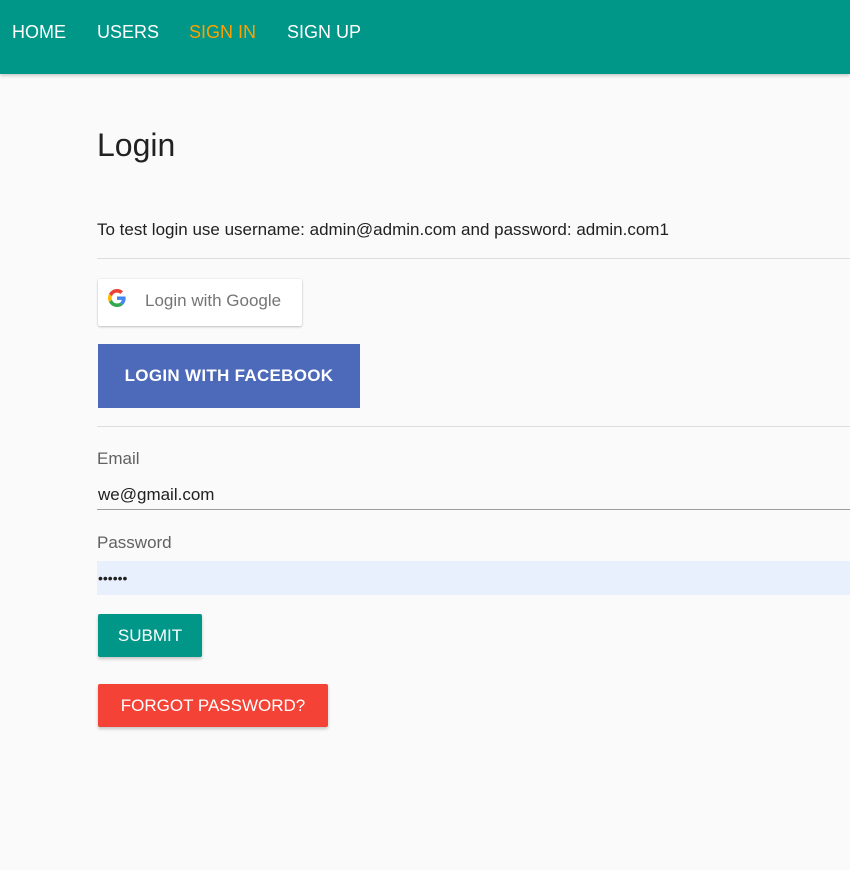 This screenshot has height=870, width=850. Describe the element at coordinates (39, 32) in the screenshot. I see `nav-home-link: HOME` at that location.